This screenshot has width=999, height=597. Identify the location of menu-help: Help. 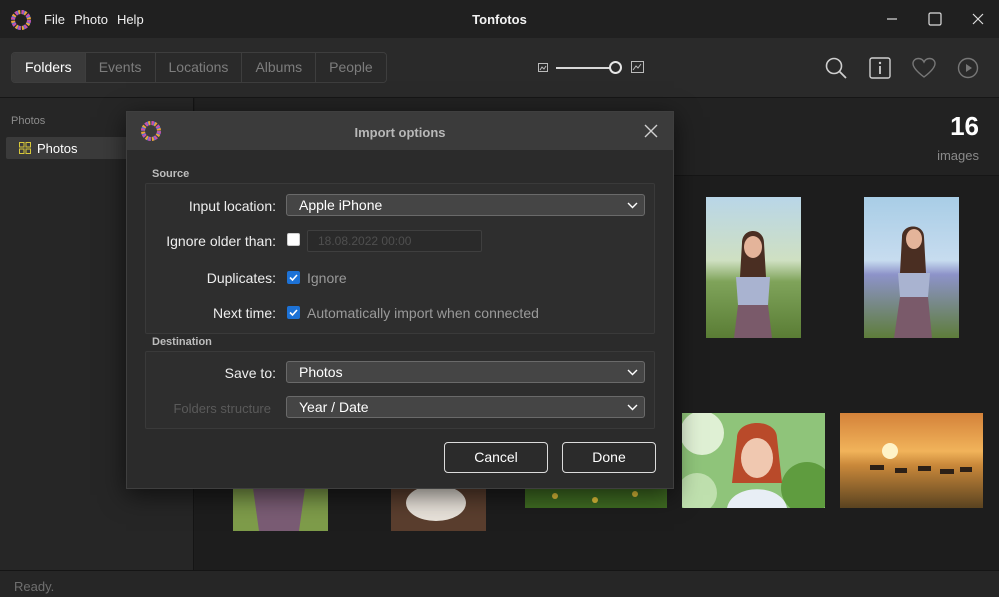
(130, 19).